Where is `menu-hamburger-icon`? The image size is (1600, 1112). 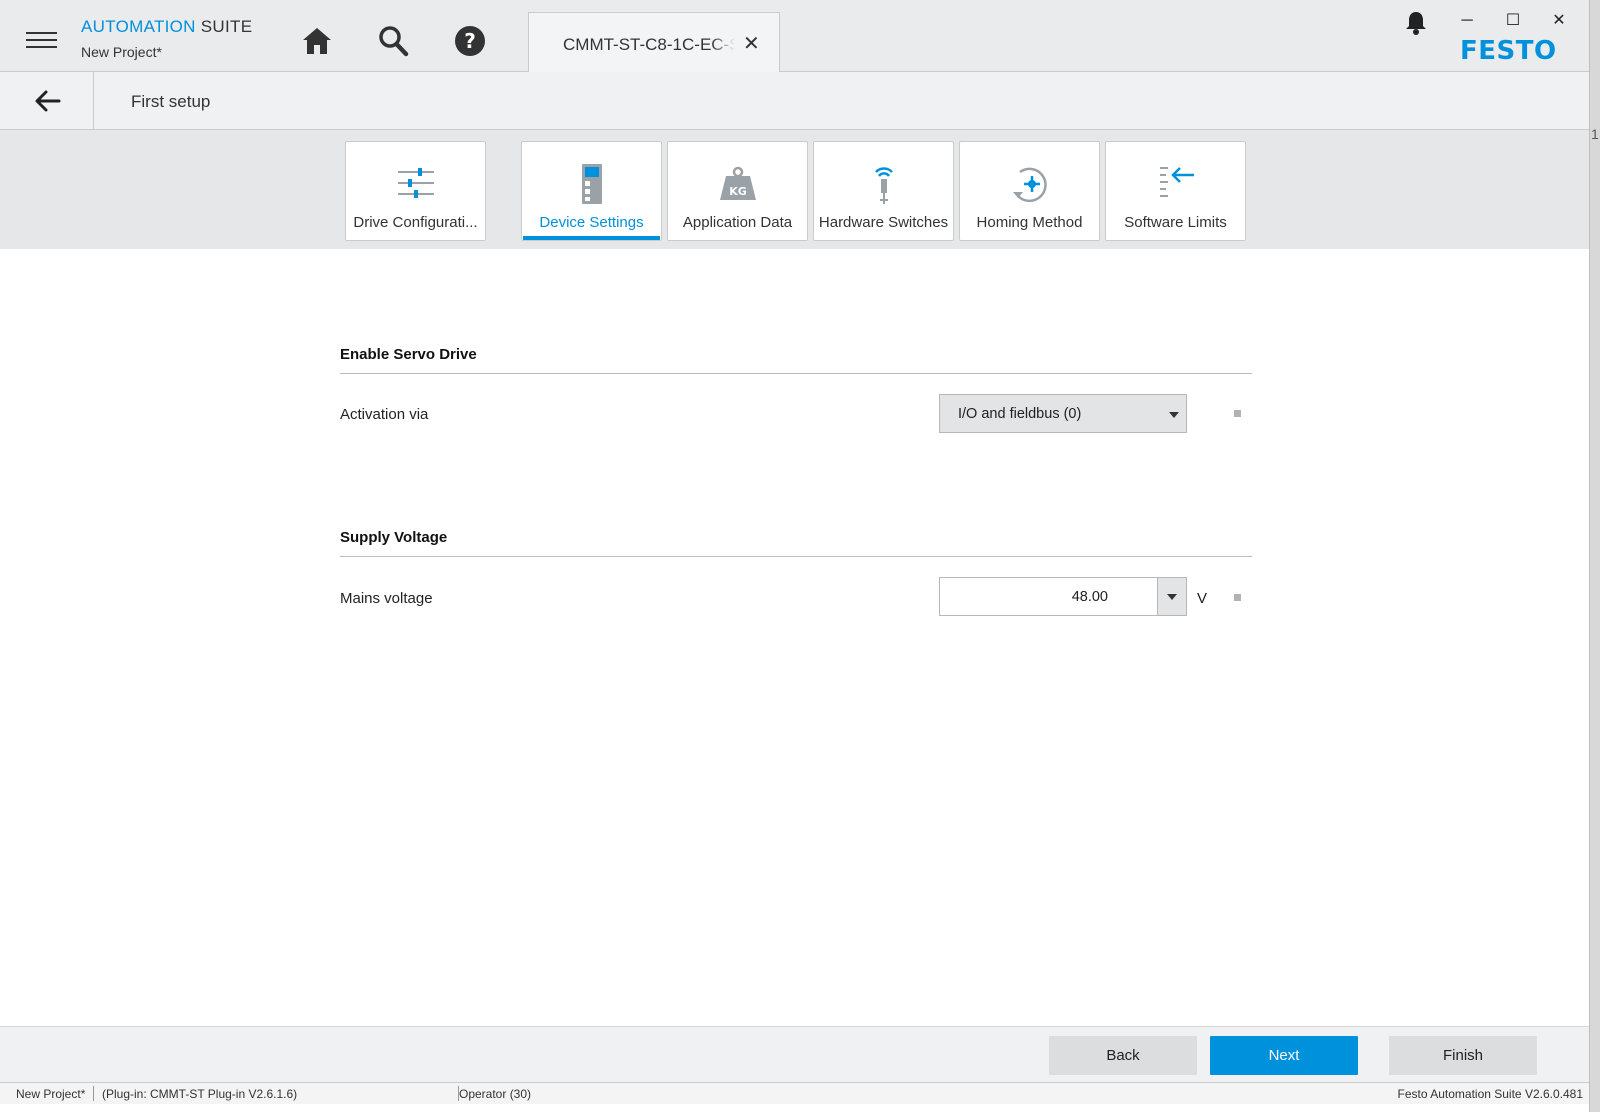
menu-hamburger-icon is located at coordinates (41, 41).